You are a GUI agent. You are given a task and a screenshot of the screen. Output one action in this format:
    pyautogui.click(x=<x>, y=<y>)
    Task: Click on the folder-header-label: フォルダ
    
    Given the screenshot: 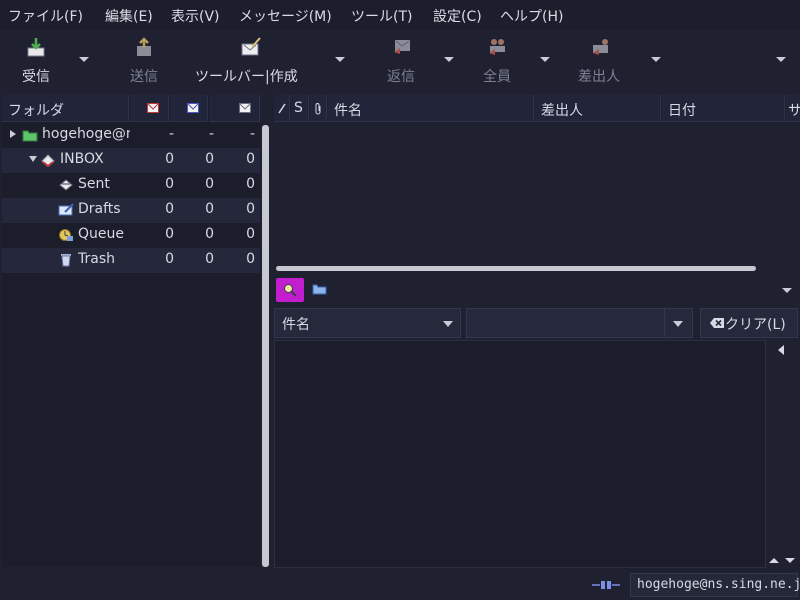 What is the action you would take?
    pyautogui.click(x=36, y=111)
    